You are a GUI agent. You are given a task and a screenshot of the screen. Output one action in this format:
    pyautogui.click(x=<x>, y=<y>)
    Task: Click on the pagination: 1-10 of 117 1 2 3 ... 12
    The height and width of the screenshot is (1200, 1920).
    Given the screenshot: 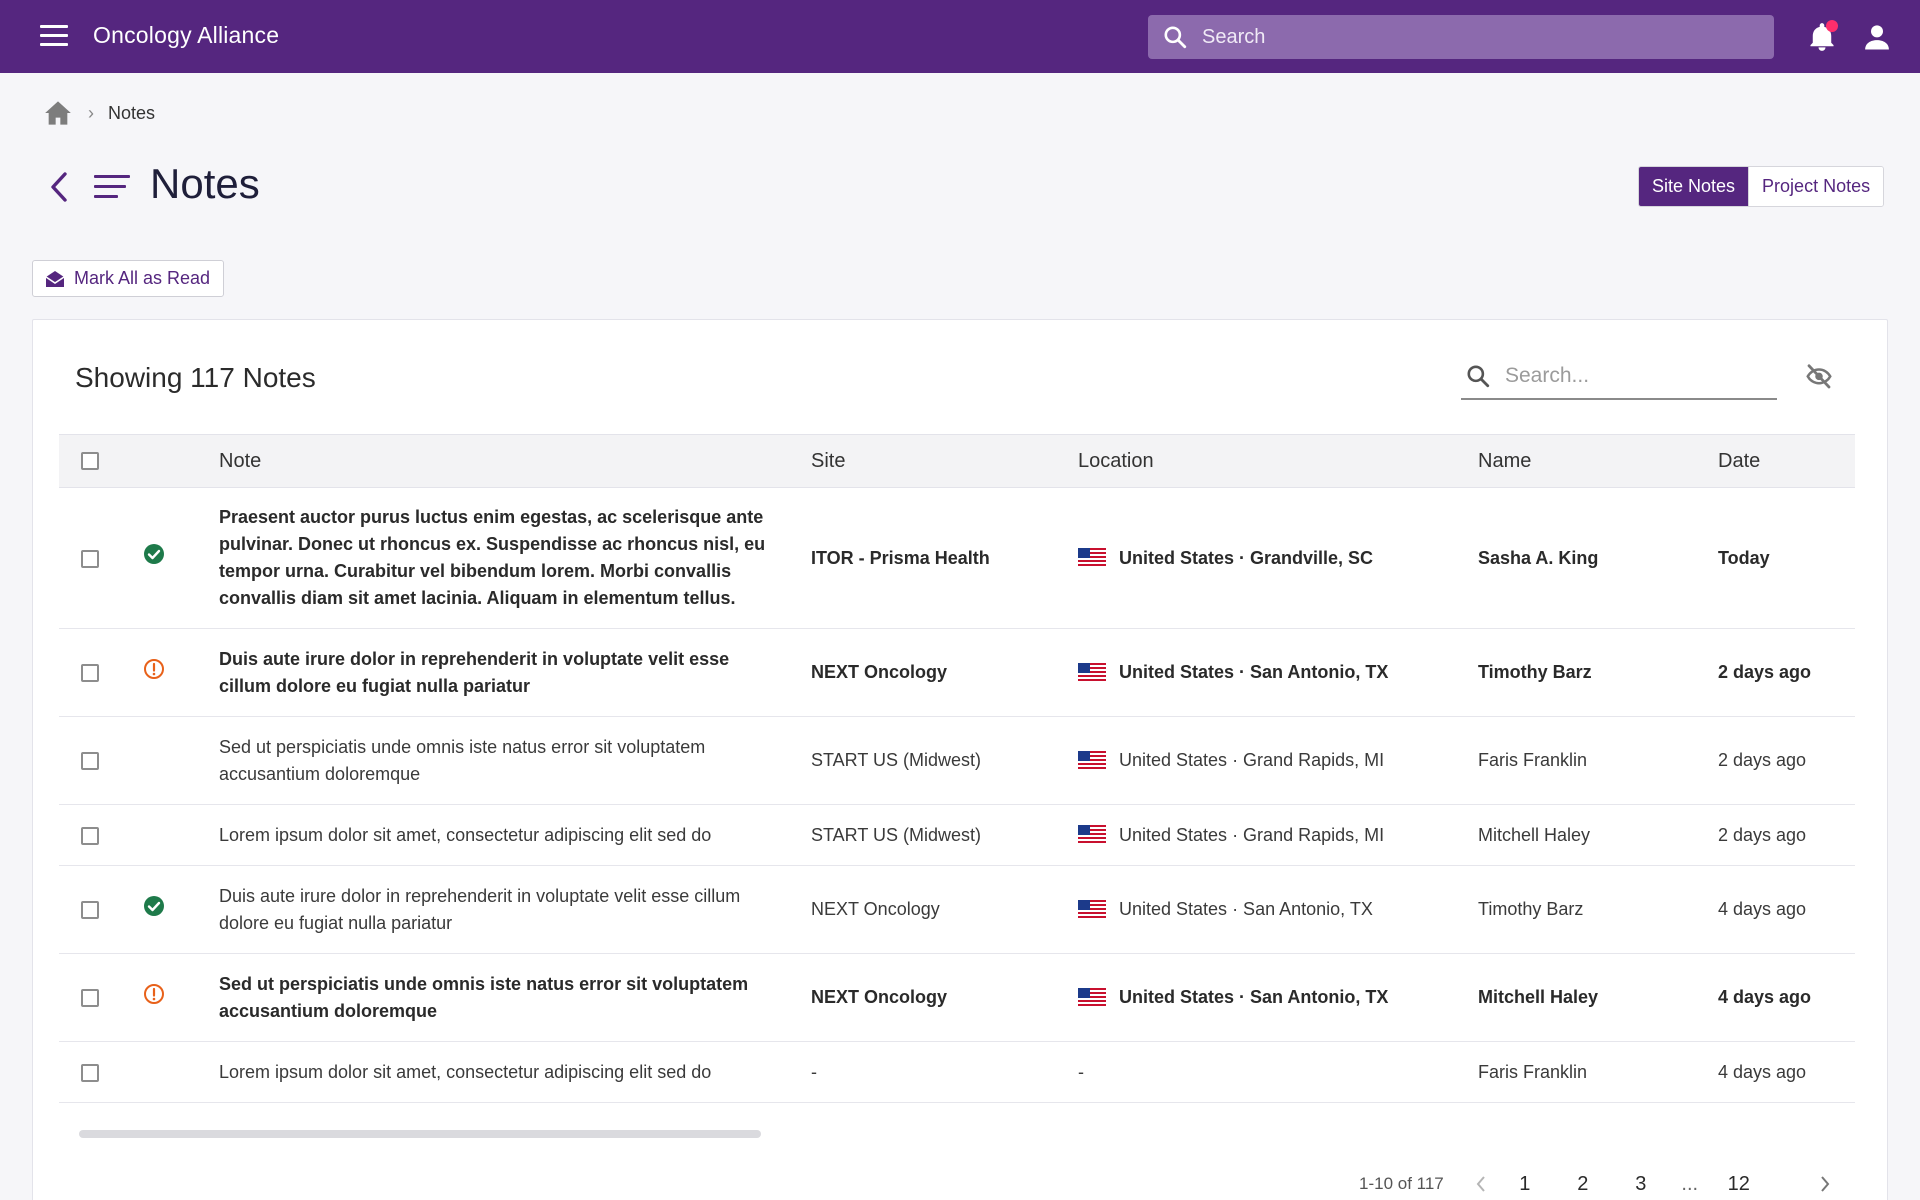 What is the action you would take?
    pyautogui.click(x=1599, y=1182)
    